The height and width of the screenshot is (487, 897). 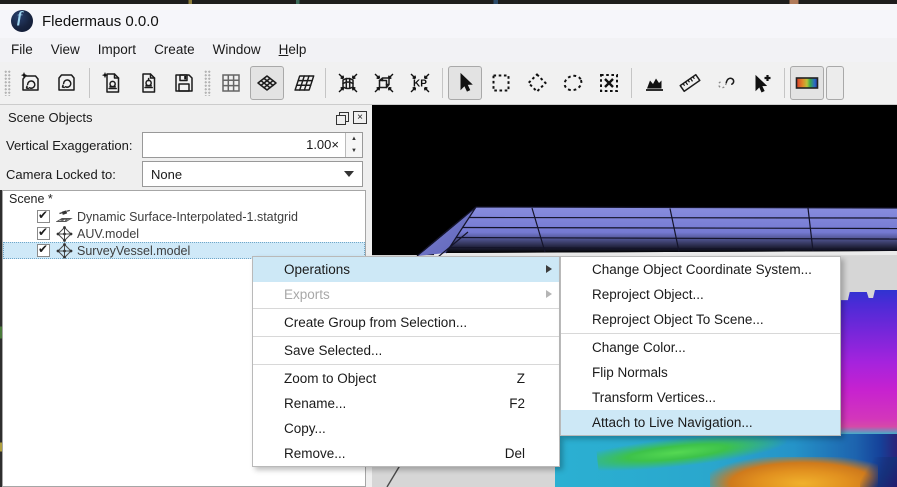 What do you see at coordinates (267, 83) in the screenshot?
I see `surface-view-button` at bounding box center [267, 83].